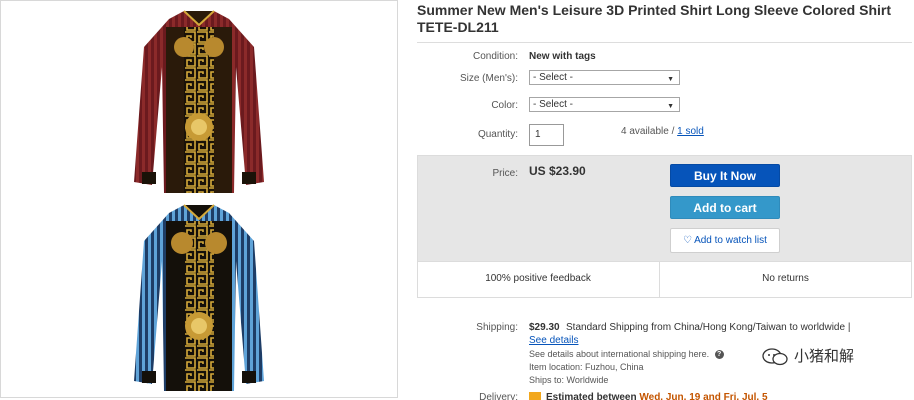 The height and width of the screenshot is (400, 914). Describe the element at coordinates (495, 56) in the screenshot. I see `condition-label: Condition:` at that location.